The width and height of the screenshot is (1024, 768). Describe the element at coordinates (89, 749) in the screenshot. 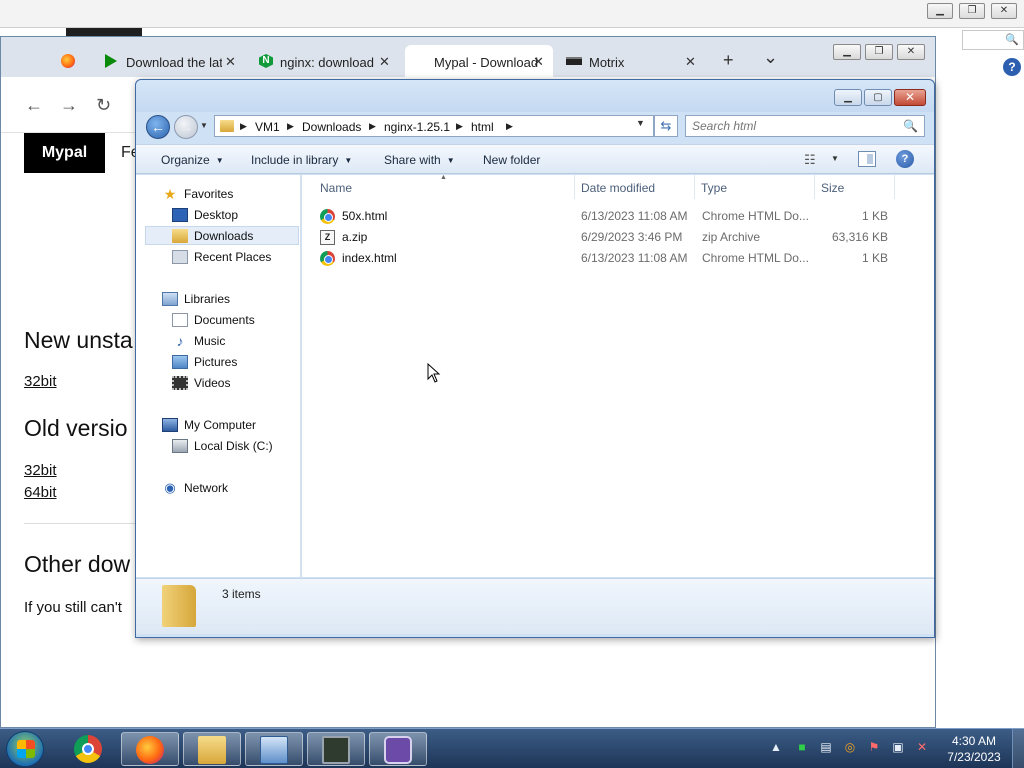

I see `taskbar-chrome` at that location.